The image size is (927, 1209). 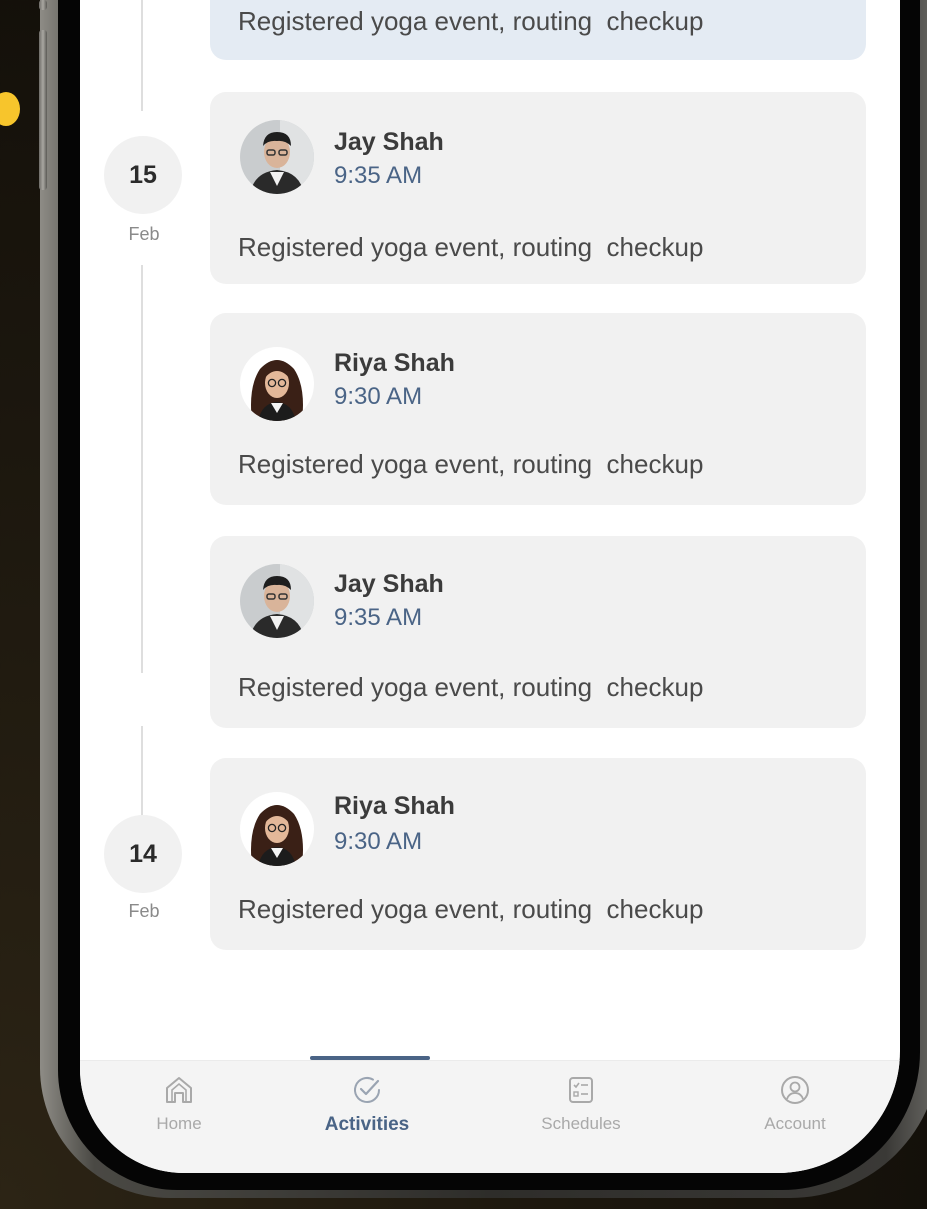 I want to click on checklist-icon, so click(x=581, y=1090).